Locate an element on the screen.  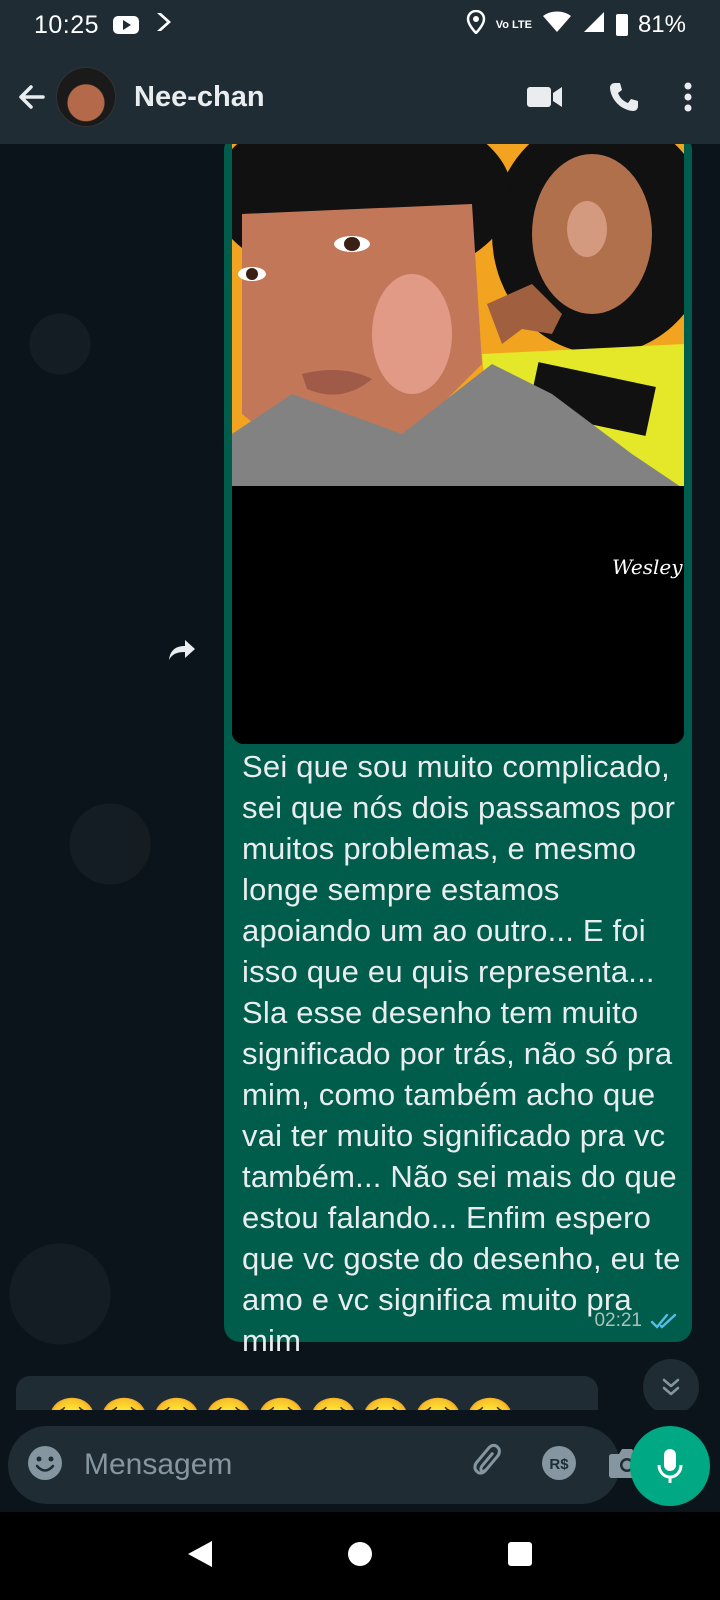
video-call-button is located at coordinates (545, 97).